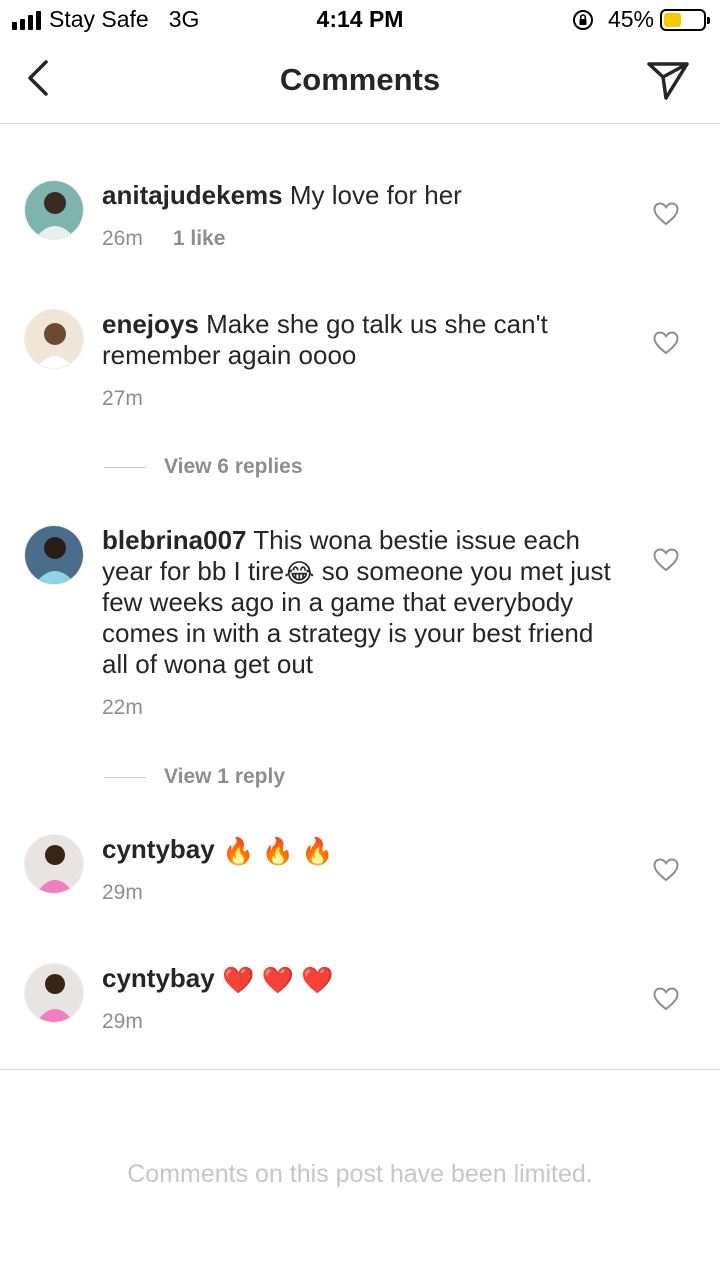 This screenshot has height=1280, width=720. I want to click on status-right: 45%, so click(641, 19).